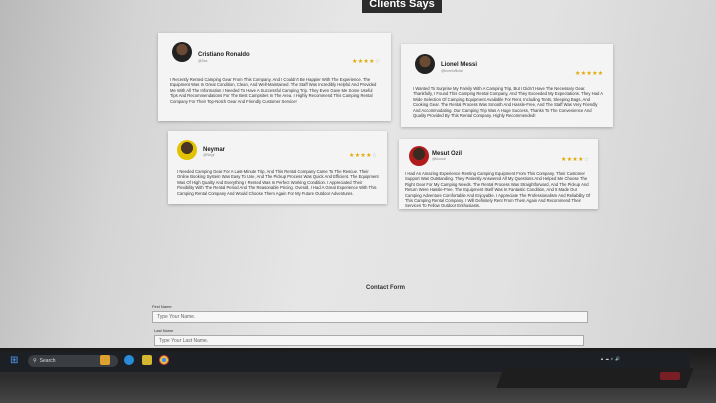 This screenshot has height=403, width=716. What do you see at coordinates (439, 159) in the screenshot?
I see `testimonial-handle: @kloooe` at bounding box center [439, 159].